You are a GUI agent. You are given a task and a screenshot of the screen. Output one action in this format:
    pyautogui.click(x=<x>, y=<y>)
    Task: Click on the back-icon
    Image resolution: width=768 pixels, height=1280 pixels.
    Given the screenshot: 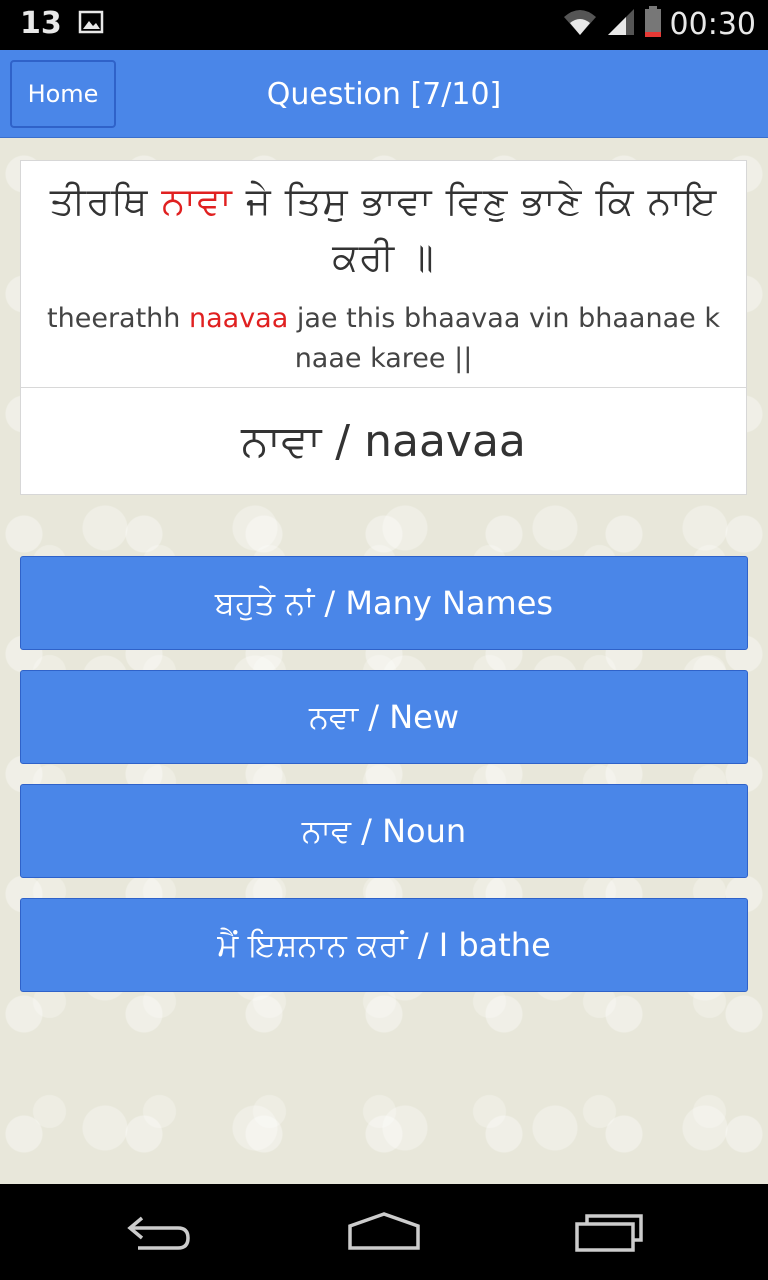 What is the action you would take?
    pyautogui.click(x=158, y=1233)
    